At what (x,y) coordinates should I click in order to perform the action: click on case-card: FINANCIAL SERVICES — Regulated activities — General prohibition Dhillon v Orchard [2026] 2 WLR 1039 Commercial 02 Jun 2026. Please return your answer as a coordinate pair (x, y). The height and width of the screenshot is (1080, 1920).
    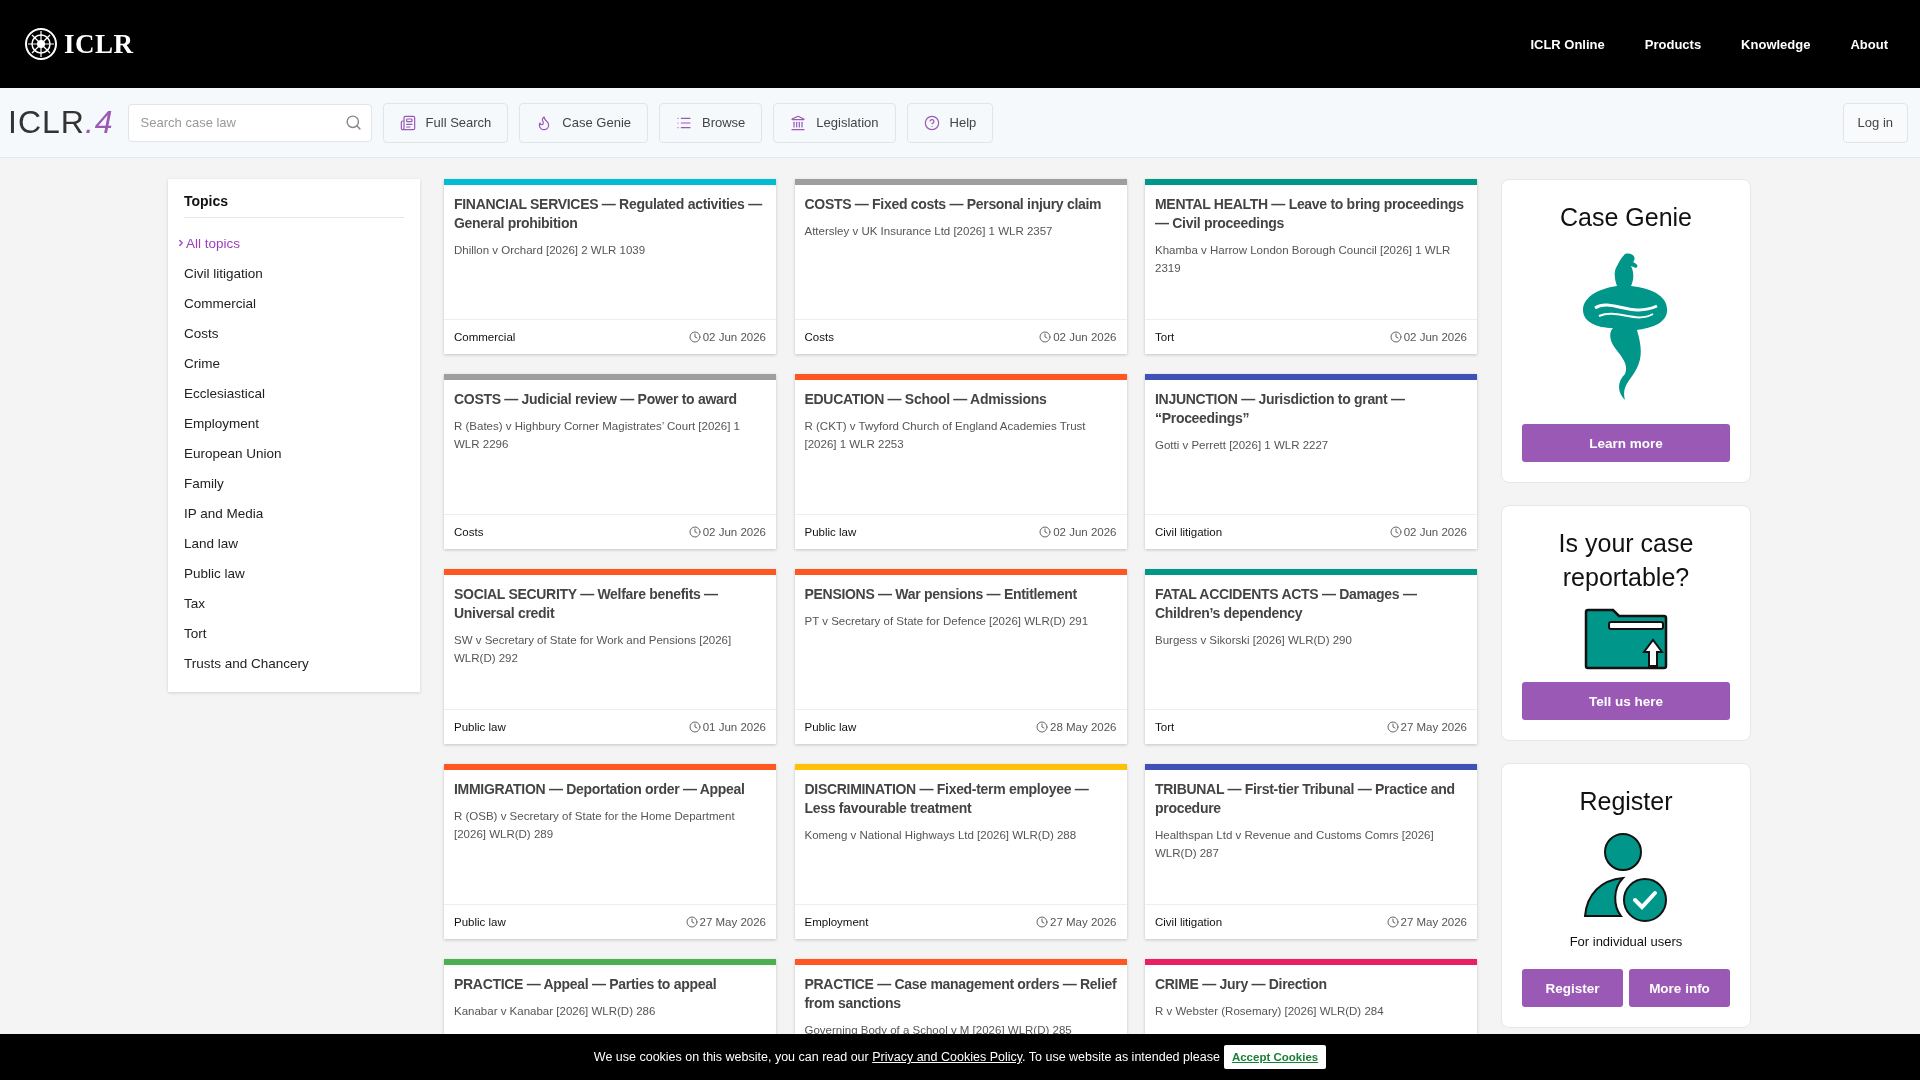
    Looking at the image, I should click on (610, 266).